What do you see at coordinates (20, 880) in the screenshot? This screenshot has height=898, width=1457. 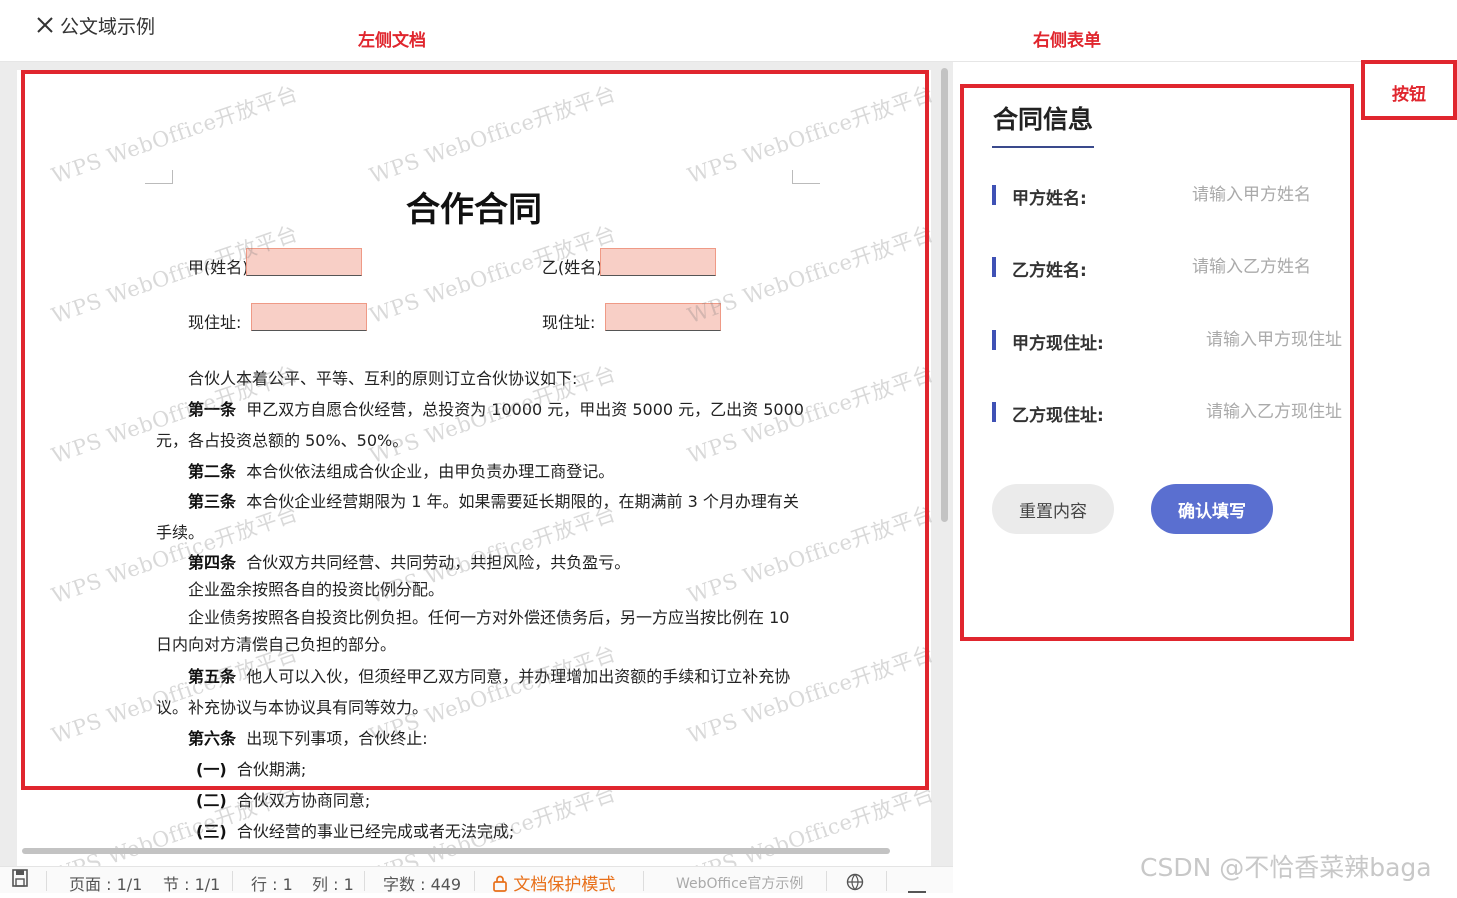 I see `save-icon` at bounding box center [20, 880].